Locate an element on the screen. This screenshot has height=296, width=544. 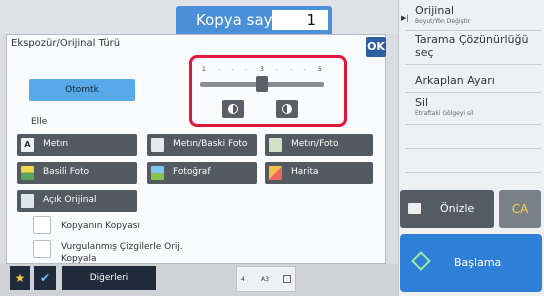
ok-button: OK is located at coordinates (376, 47).